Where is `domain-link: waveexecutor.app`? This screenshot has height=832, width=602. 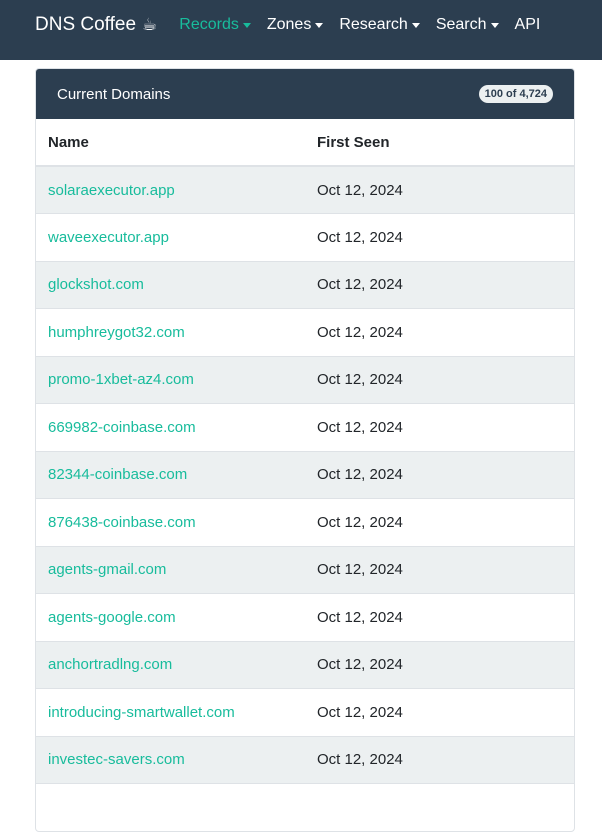 domain-link: waveexecutor.app is located at coordinates (108, 237).